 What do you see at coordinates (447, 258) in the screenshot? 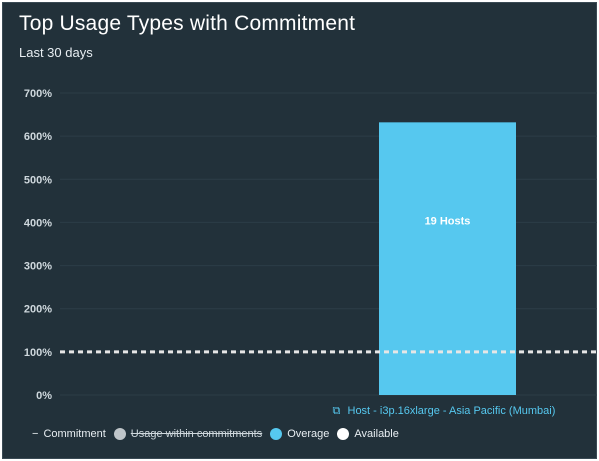
I see `bar` at bounding box center [447, 258].